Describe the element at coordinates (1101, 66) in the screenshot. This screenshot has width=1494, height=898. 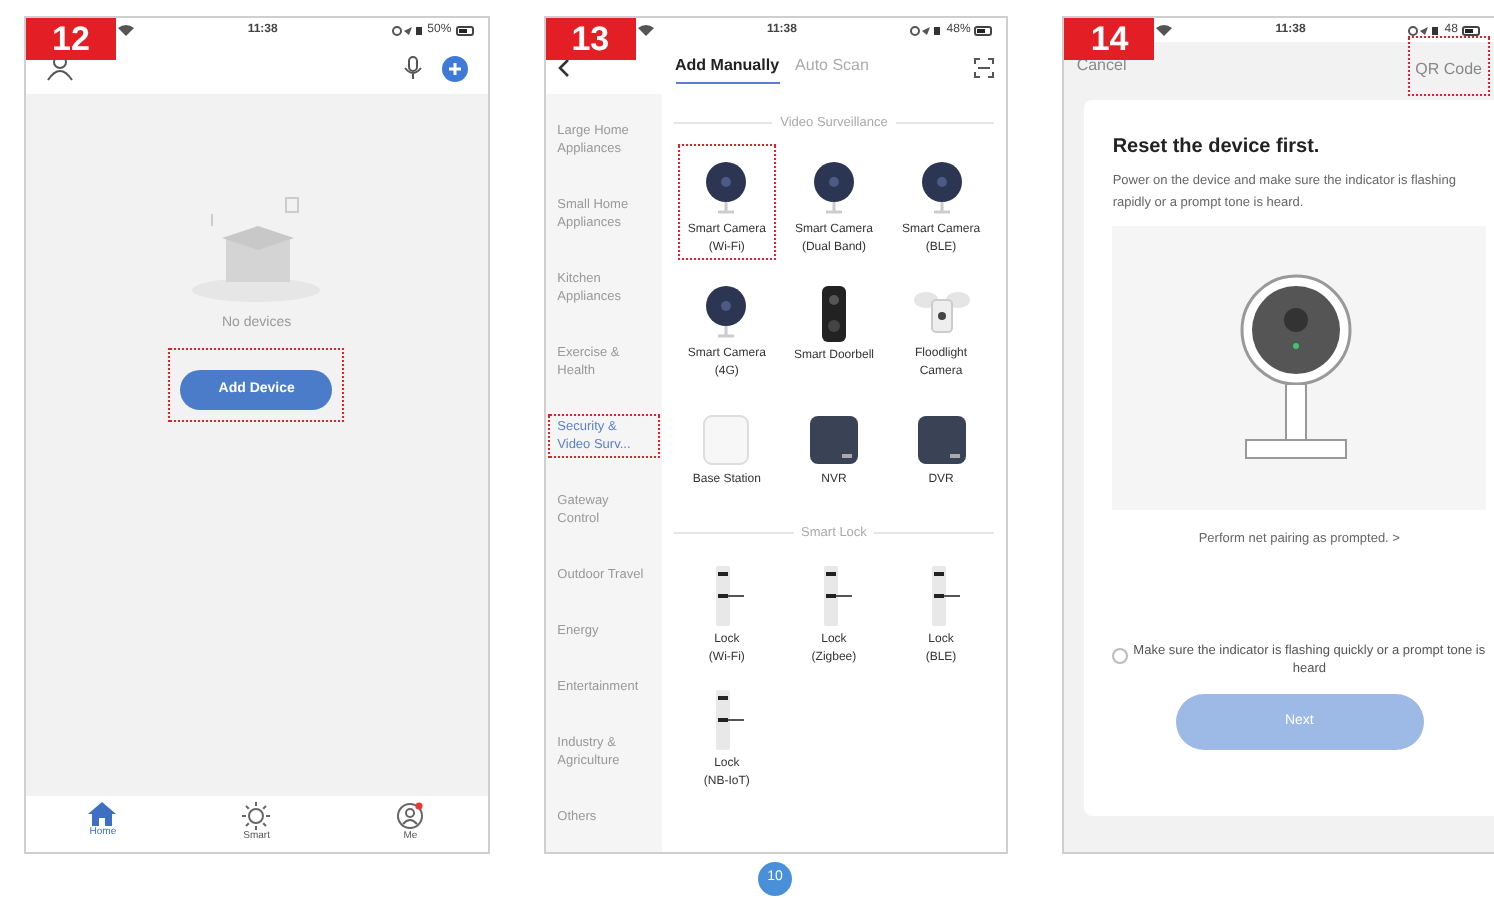
I see `cancel-button: Cancel` at that location.